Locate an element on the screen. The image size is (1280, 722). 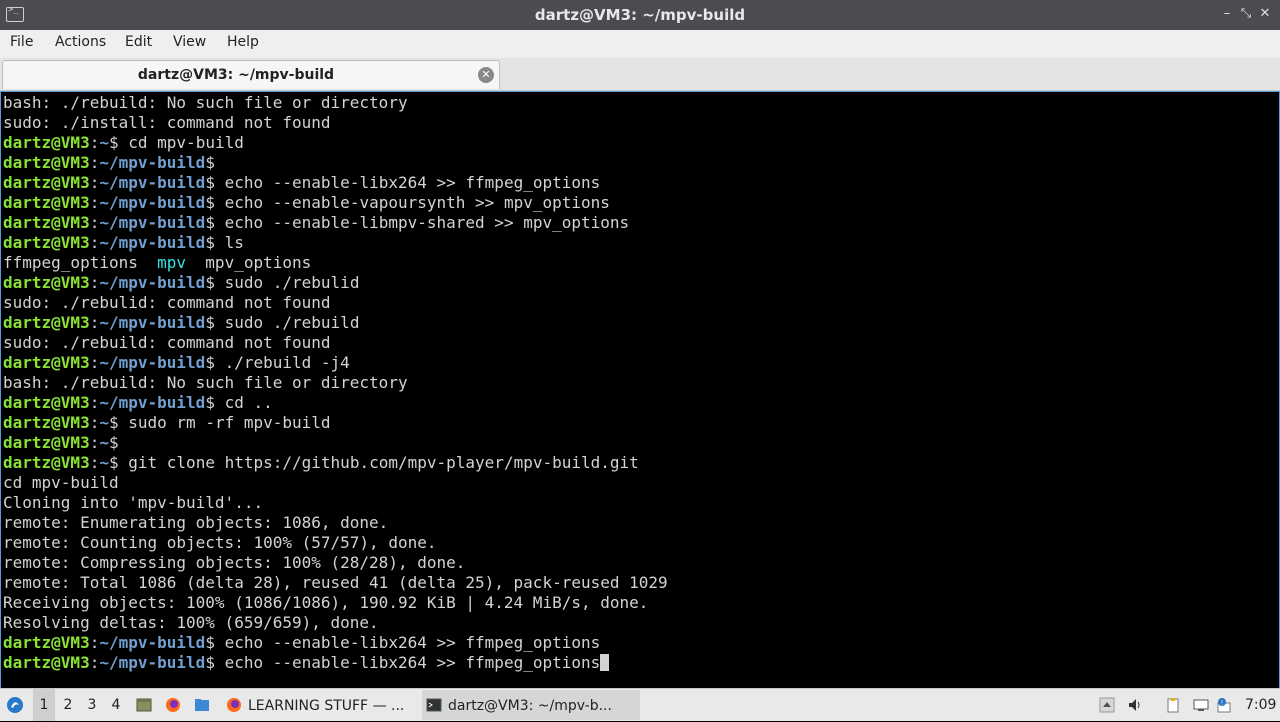
menu-view: View is located at coordinates (189, 42).